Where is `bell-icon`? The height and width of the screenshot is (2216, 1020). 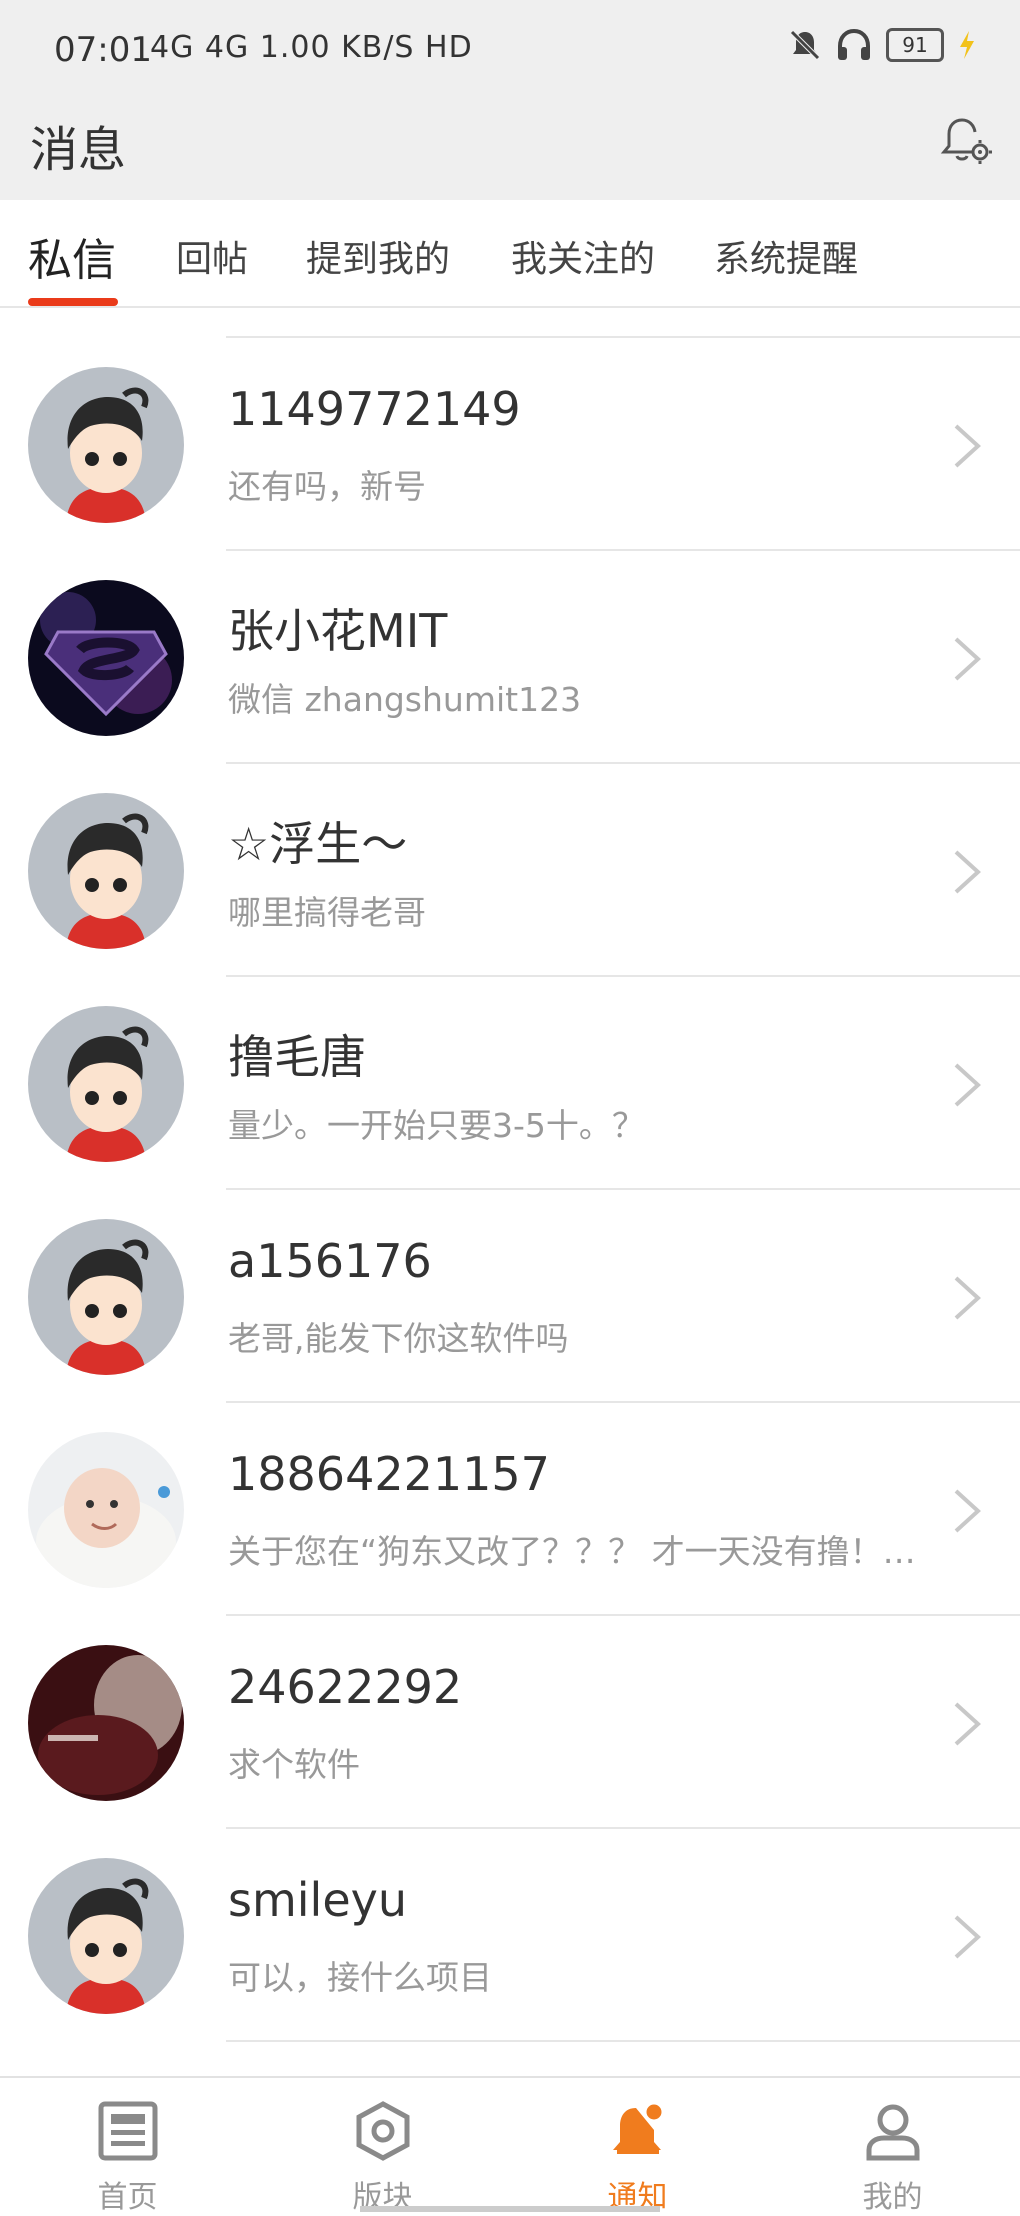
bell-icon is located at coordinates (639, 2127).